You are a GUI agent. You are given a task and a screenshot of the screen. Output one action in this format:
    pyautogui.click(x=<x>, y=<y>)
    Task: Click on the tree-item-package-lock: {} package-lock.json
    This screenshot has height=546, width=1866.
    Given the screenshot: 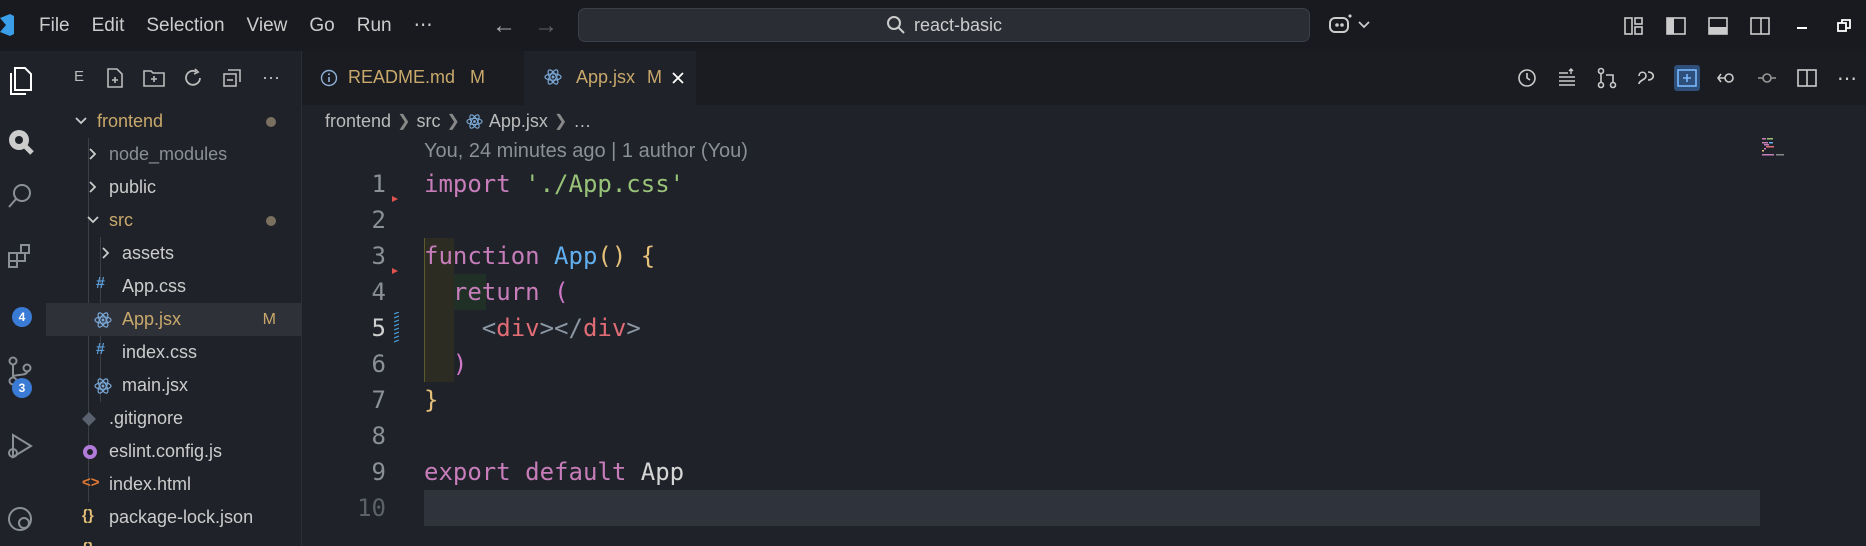 What is the action you would take?
    pyautogui.click(x=174, y=517)
    